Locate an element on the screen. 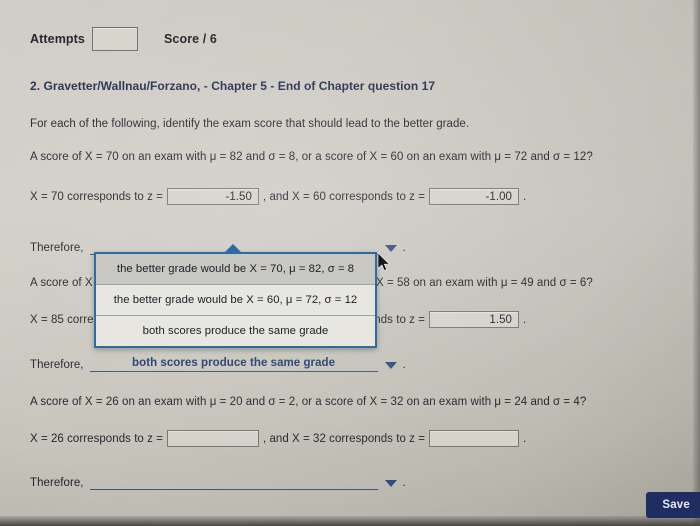 This screenshot has width=700, height=526. part-3-therefore-row: Therefore, . is located at coordinates (218, 481).